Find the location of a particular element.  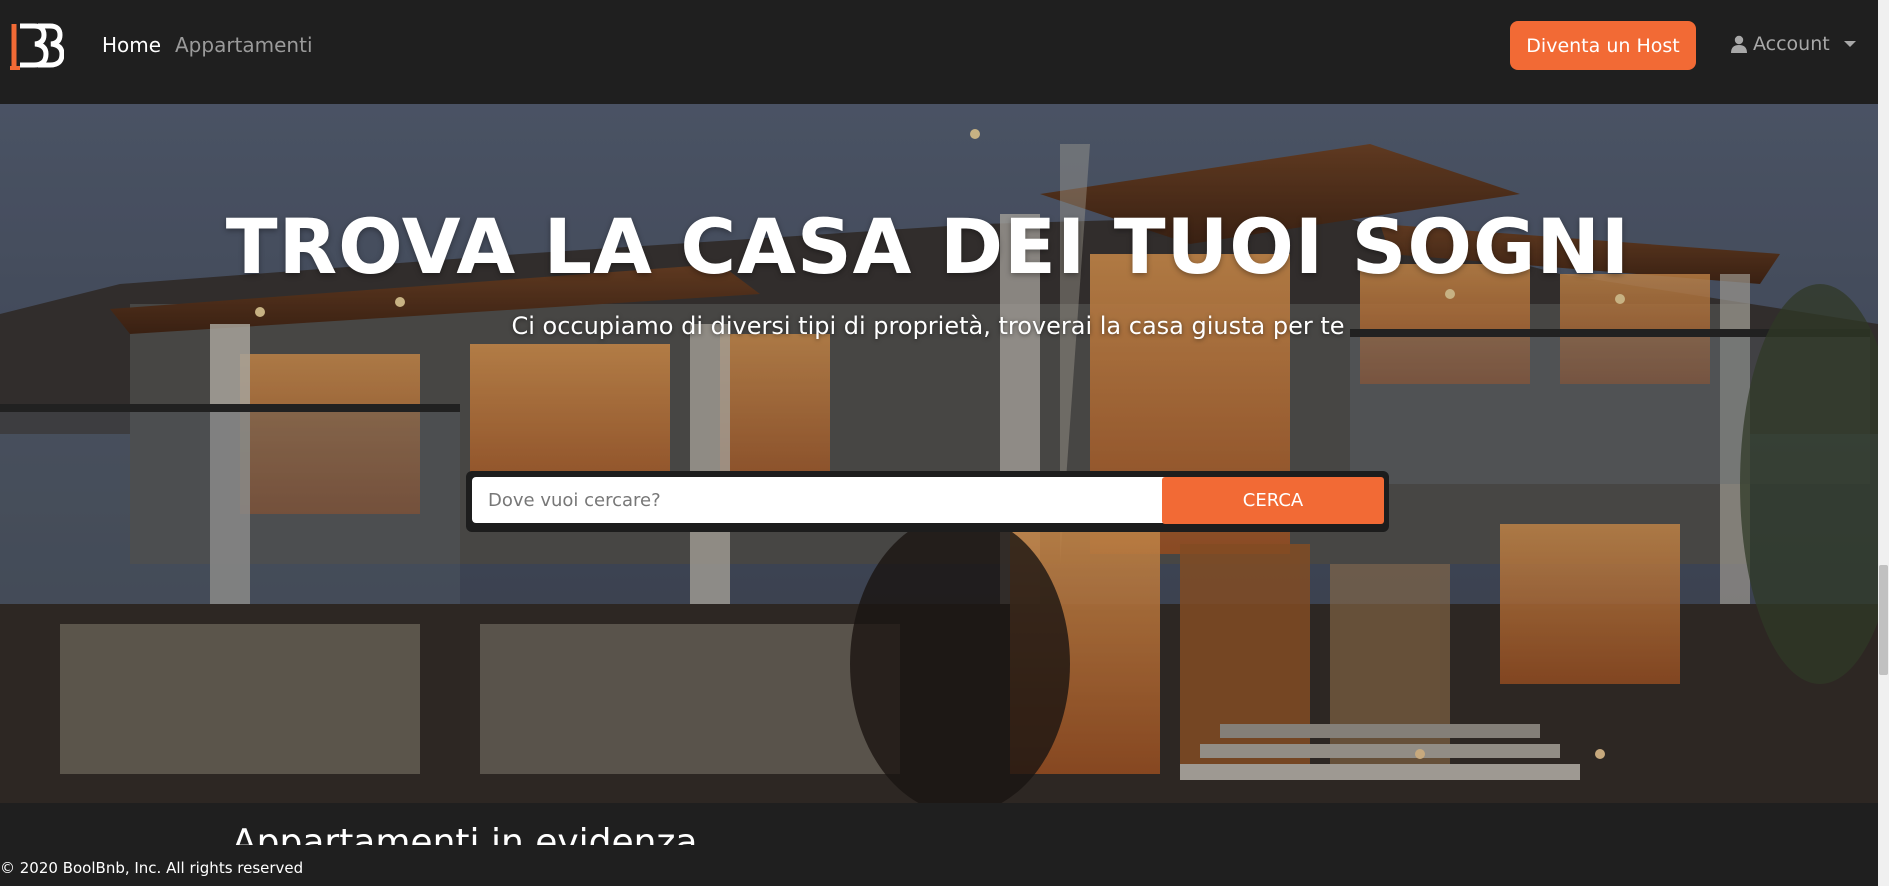

account-label: Account is located at coordinates (1791, 44).